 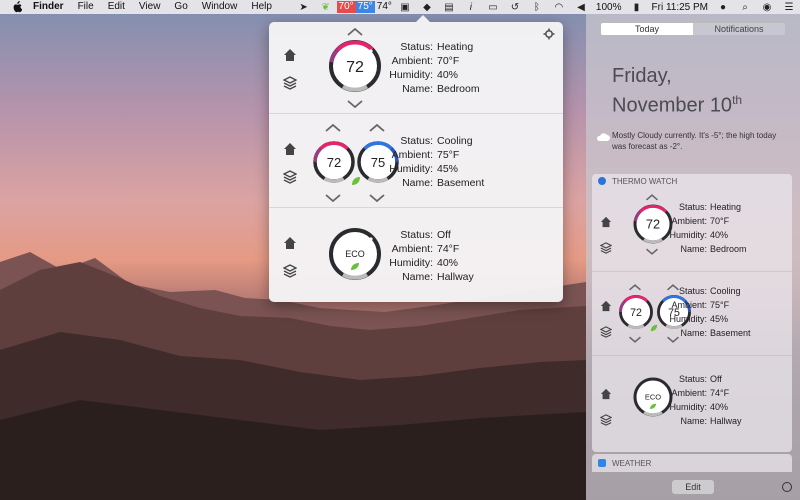 What do you see at coordinates (355, 104) in the screenshot?
I see `temp-down-chevron` at bounding box center [355, 104].